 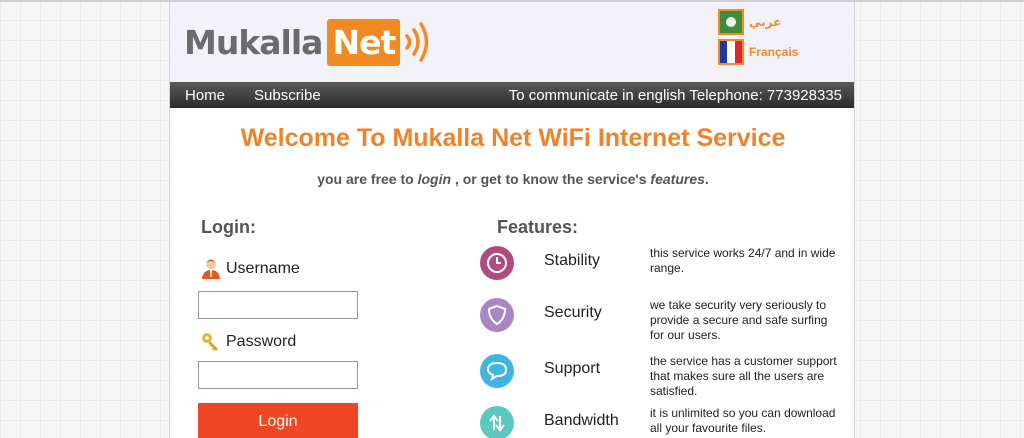 I want to click on subtitle-features-link: features, so click(x=677, y=179).